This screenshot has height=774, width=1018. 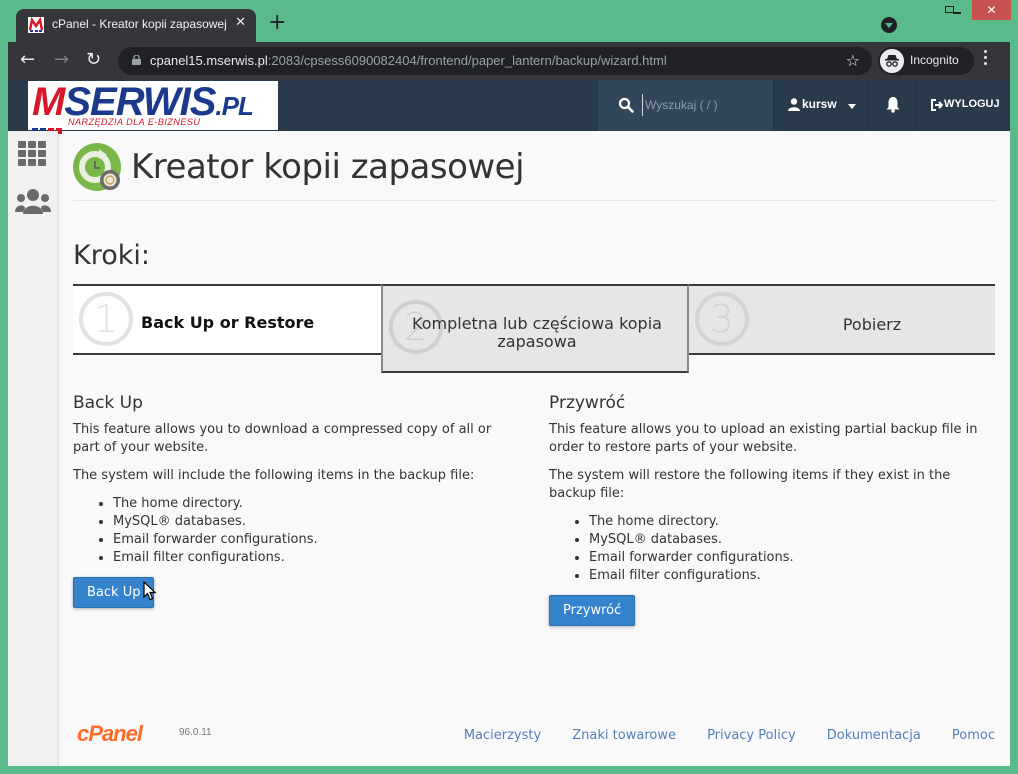 I want to click on grid-apps-icon, so click(x=32, y=153).